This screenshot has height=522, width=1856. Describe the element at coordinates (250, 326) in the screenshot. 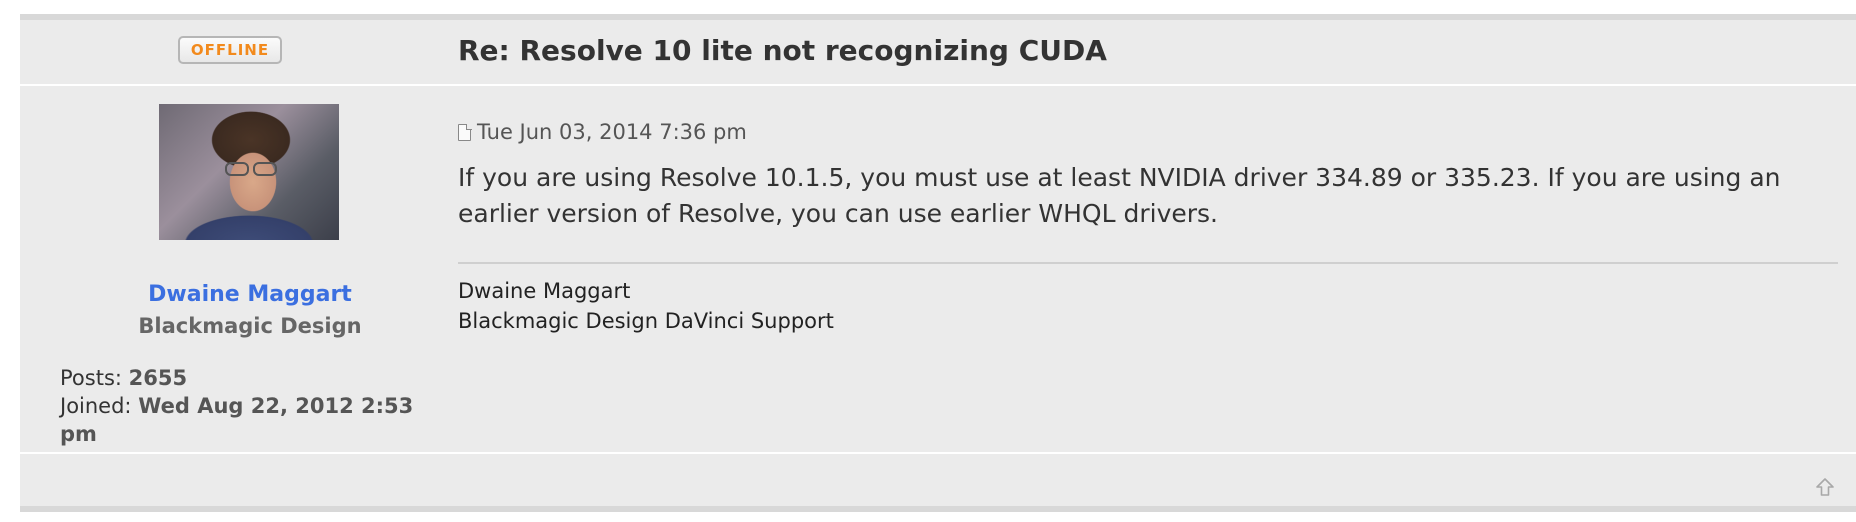

I see `user-rank: Blackmagic Design` at that location.